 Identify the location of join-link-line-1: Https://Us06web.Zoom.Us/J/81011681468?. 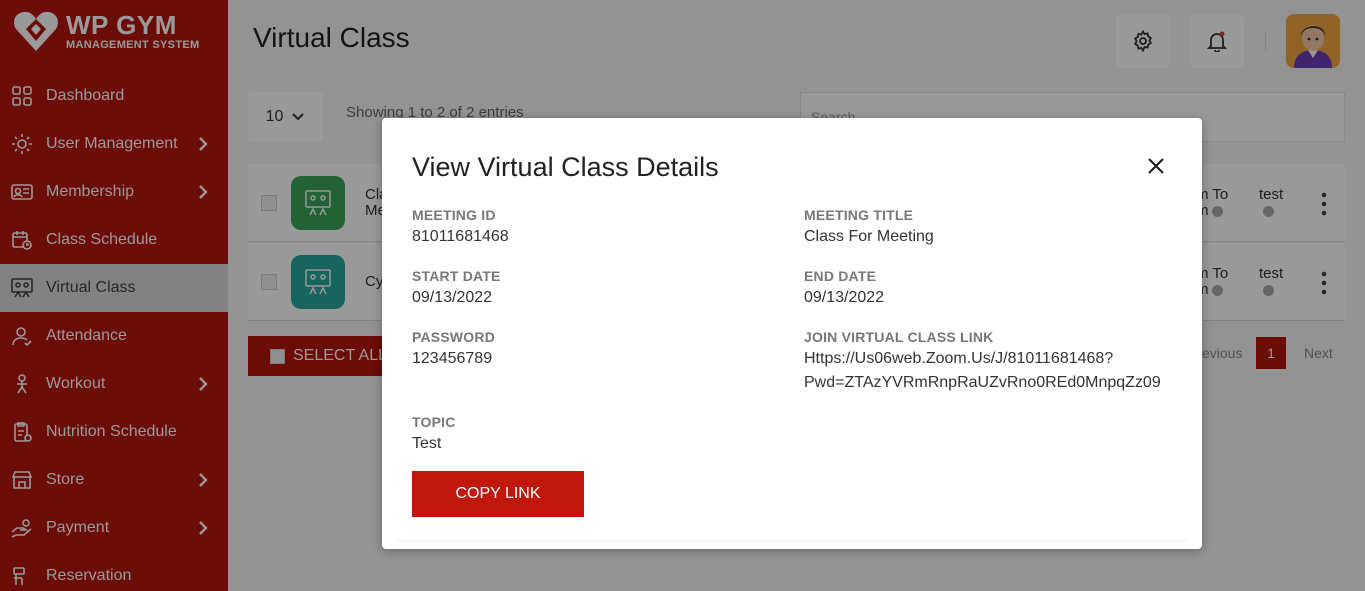
(959, 358).